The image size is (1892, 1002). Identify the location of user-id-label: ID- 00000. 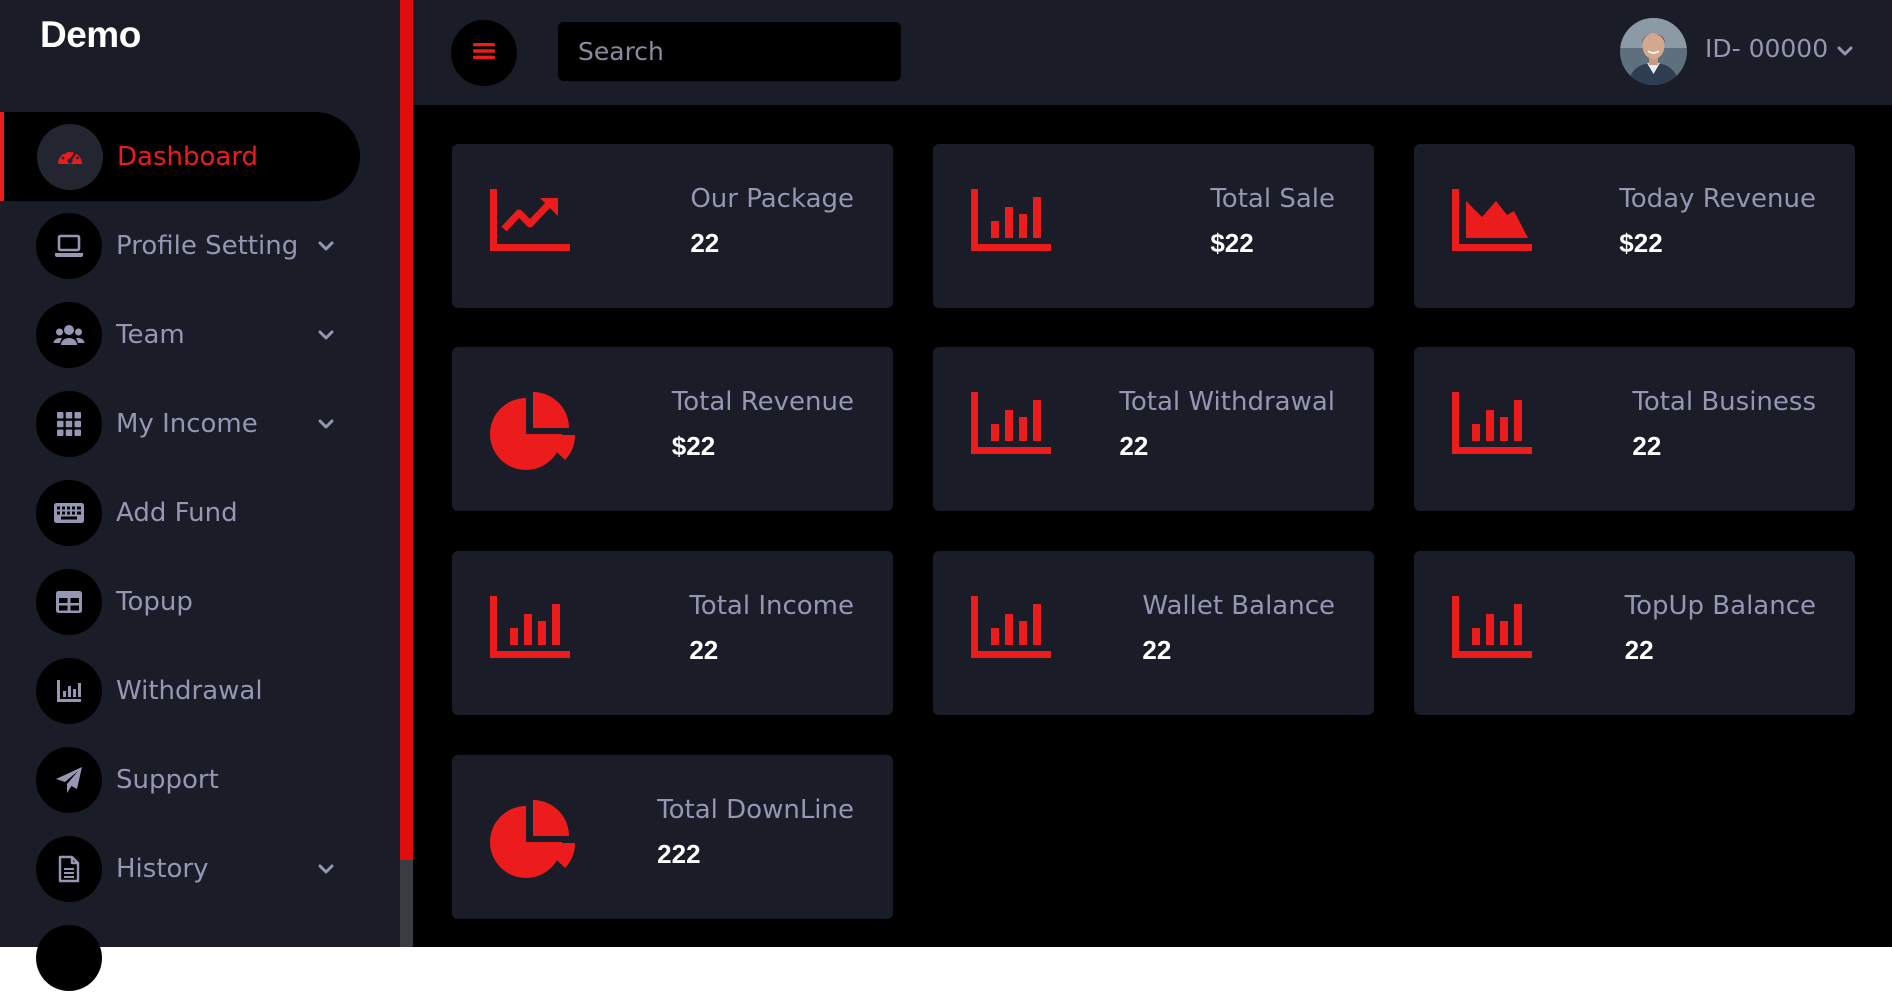
(1766, 48).